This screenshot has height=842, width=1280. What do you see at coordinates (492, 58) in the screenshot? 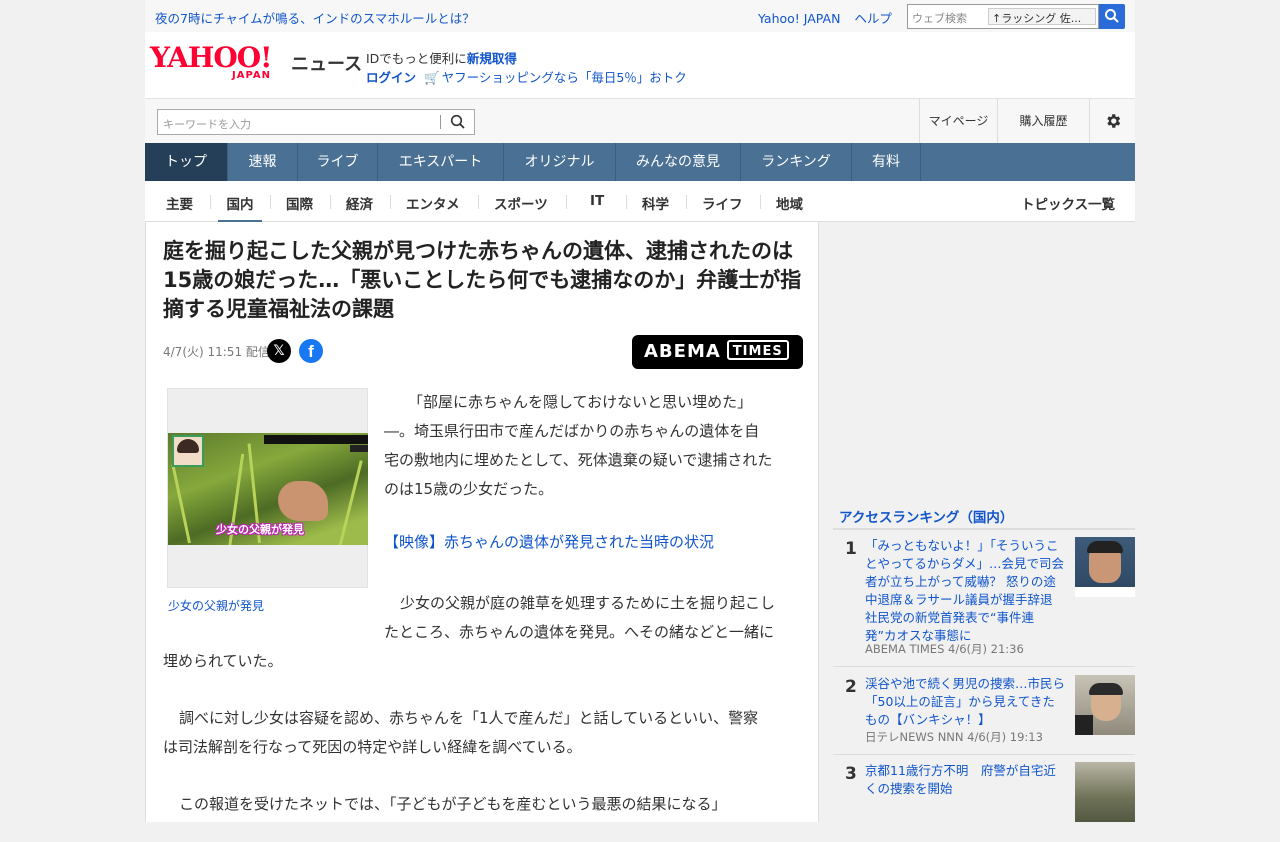
I see `register-link: 新規取得` at bounding box center [492, 58].